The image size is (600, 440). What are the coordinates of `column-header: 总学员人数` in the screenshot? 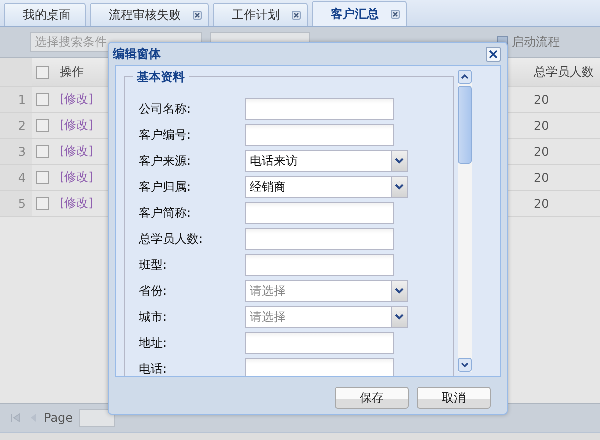 It's located at (563, 72).